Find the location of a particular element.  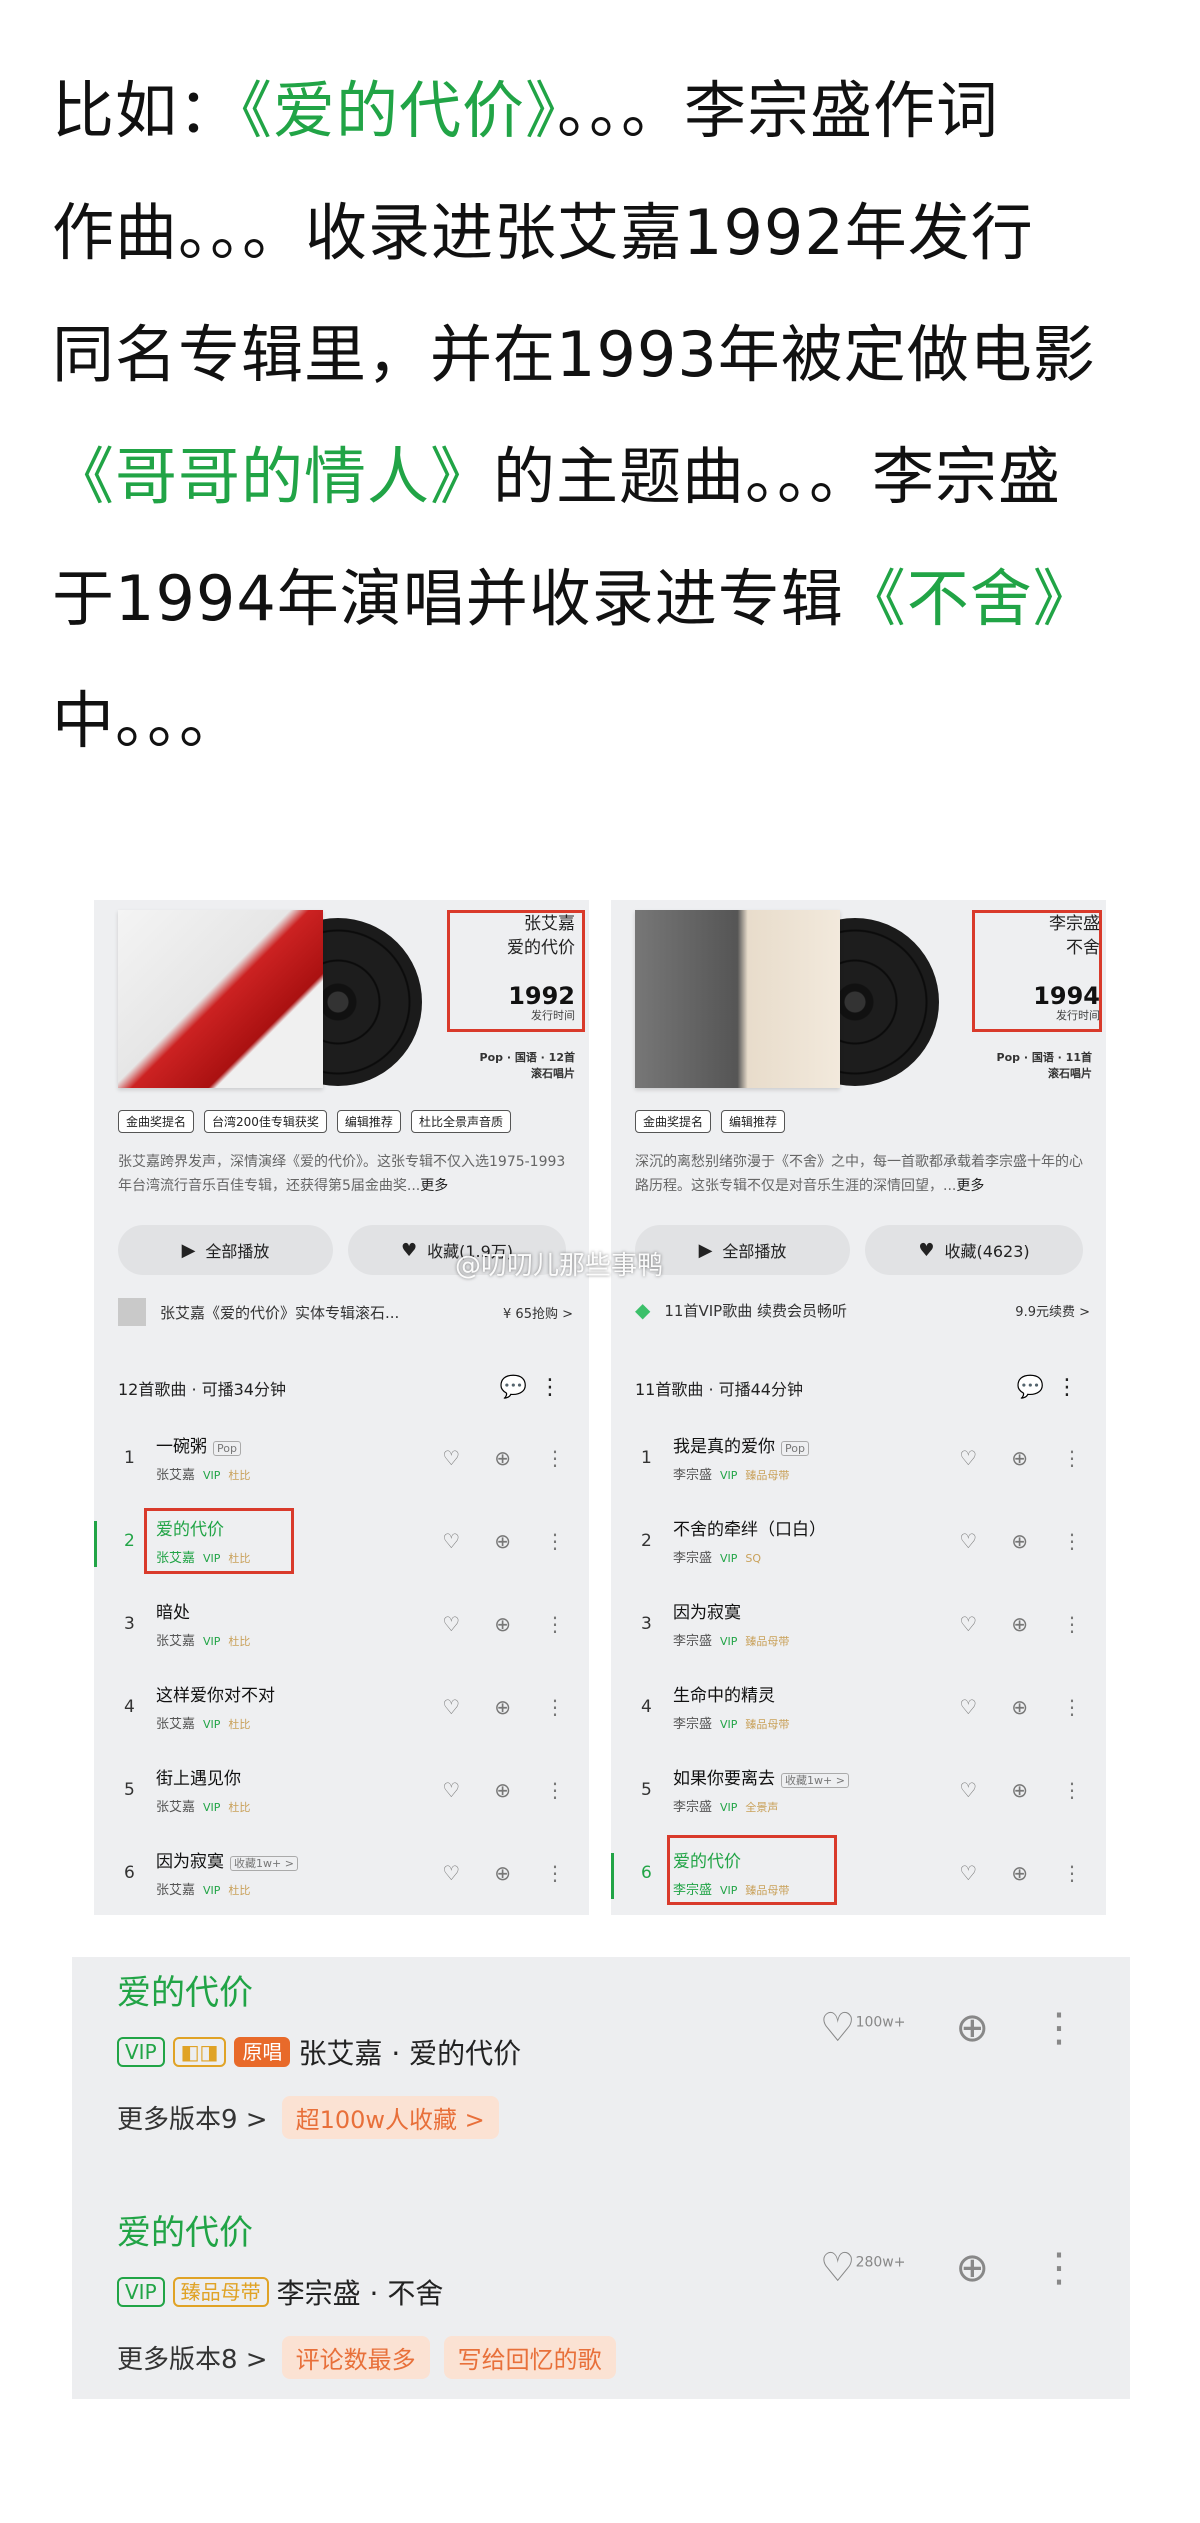

song-row: 5 街上遇见你 张艾嘉 VIP 杜比 ♡ ⊕ ⋮ is located at coordinates (341, 1793).